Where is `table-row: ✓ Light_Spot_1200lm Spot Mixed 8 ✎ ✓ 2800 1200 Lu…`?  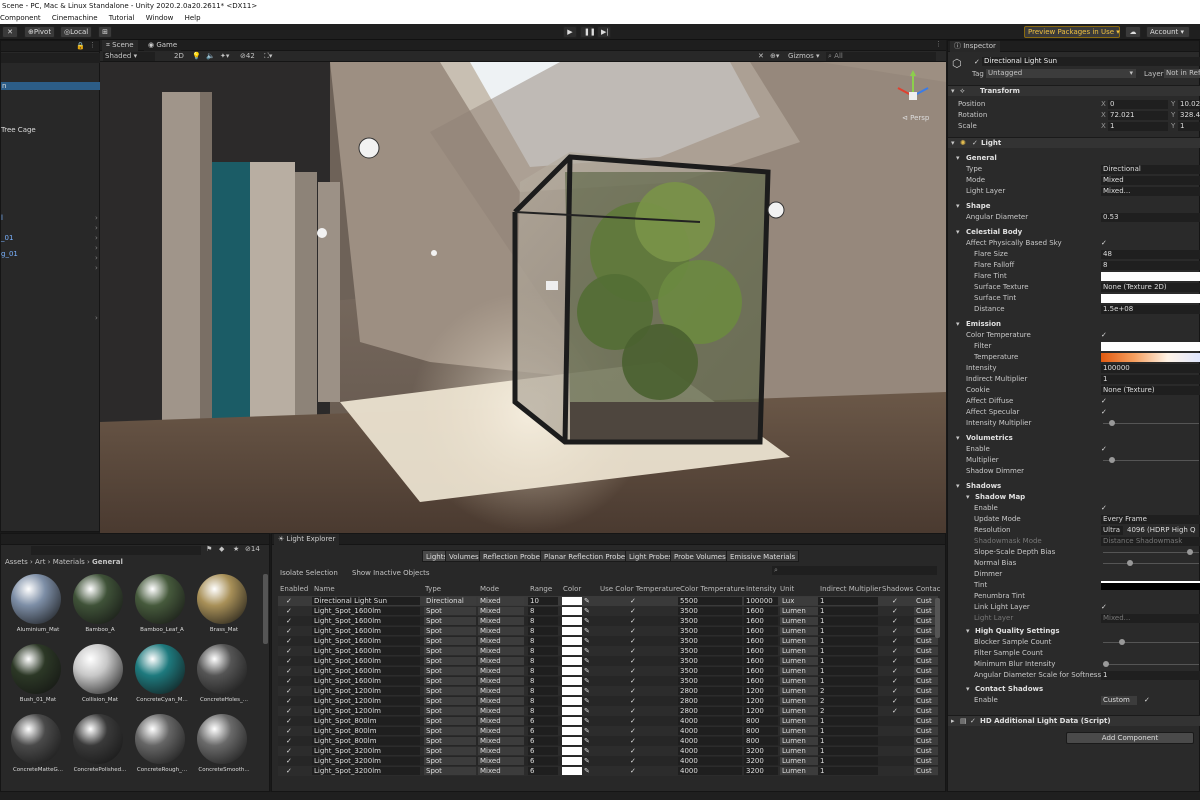
table-row: ✓ Light_Spot_1200lm Spot Mixed 8 ✎ ✓ 2800 1200 Lu… is located at coordinates (608, 711).